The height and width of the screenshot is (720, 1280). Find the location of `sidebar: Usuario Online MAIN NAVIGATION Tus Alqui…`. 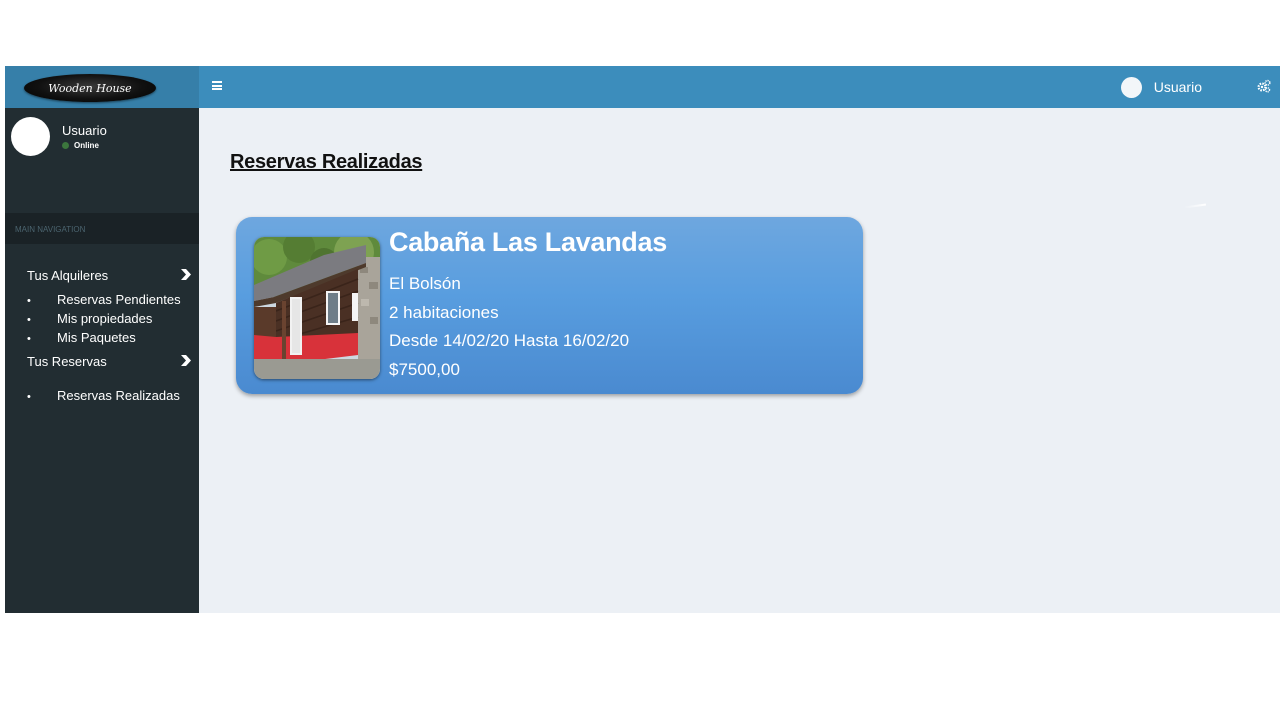

sidebar: Usuario Online MAIN NAVIGATION Tus Alqui… is located at coordinates (102, 360).